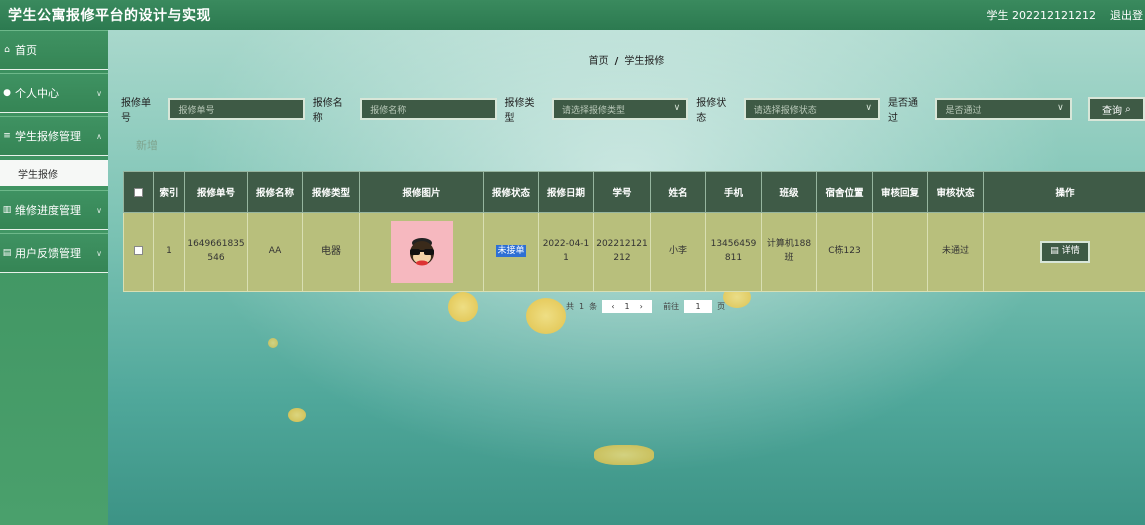  Describe the element at coordinates (1111, 111) in the screenshot. I see `search-button-label: 查询` at that location.